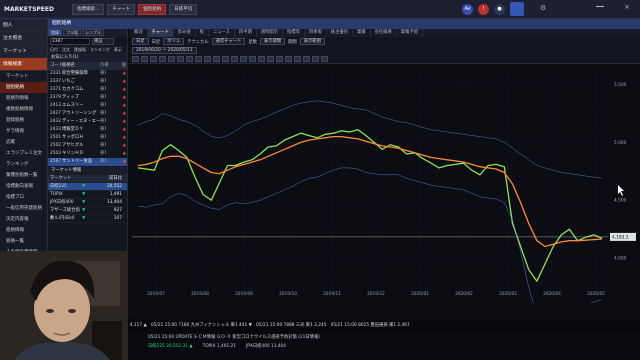  Describe the element at coordinates (23, 131) in the screenshot. I see `nav-item: ザラ情報` at that location.